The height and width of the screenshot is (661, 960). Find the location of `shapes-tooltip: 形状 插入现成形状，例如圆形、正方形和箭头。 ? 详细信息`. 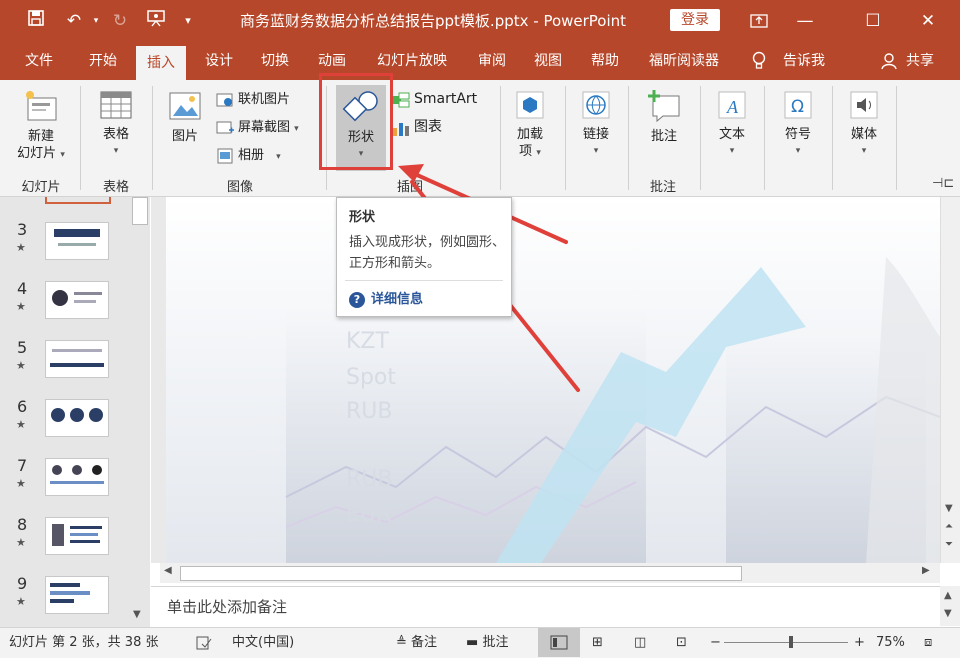

shapes-tooltip: 形状 插入现成形状，例如圆形、正方形和箭头。 ? 详细信息 is located at coordinates (424, 257).